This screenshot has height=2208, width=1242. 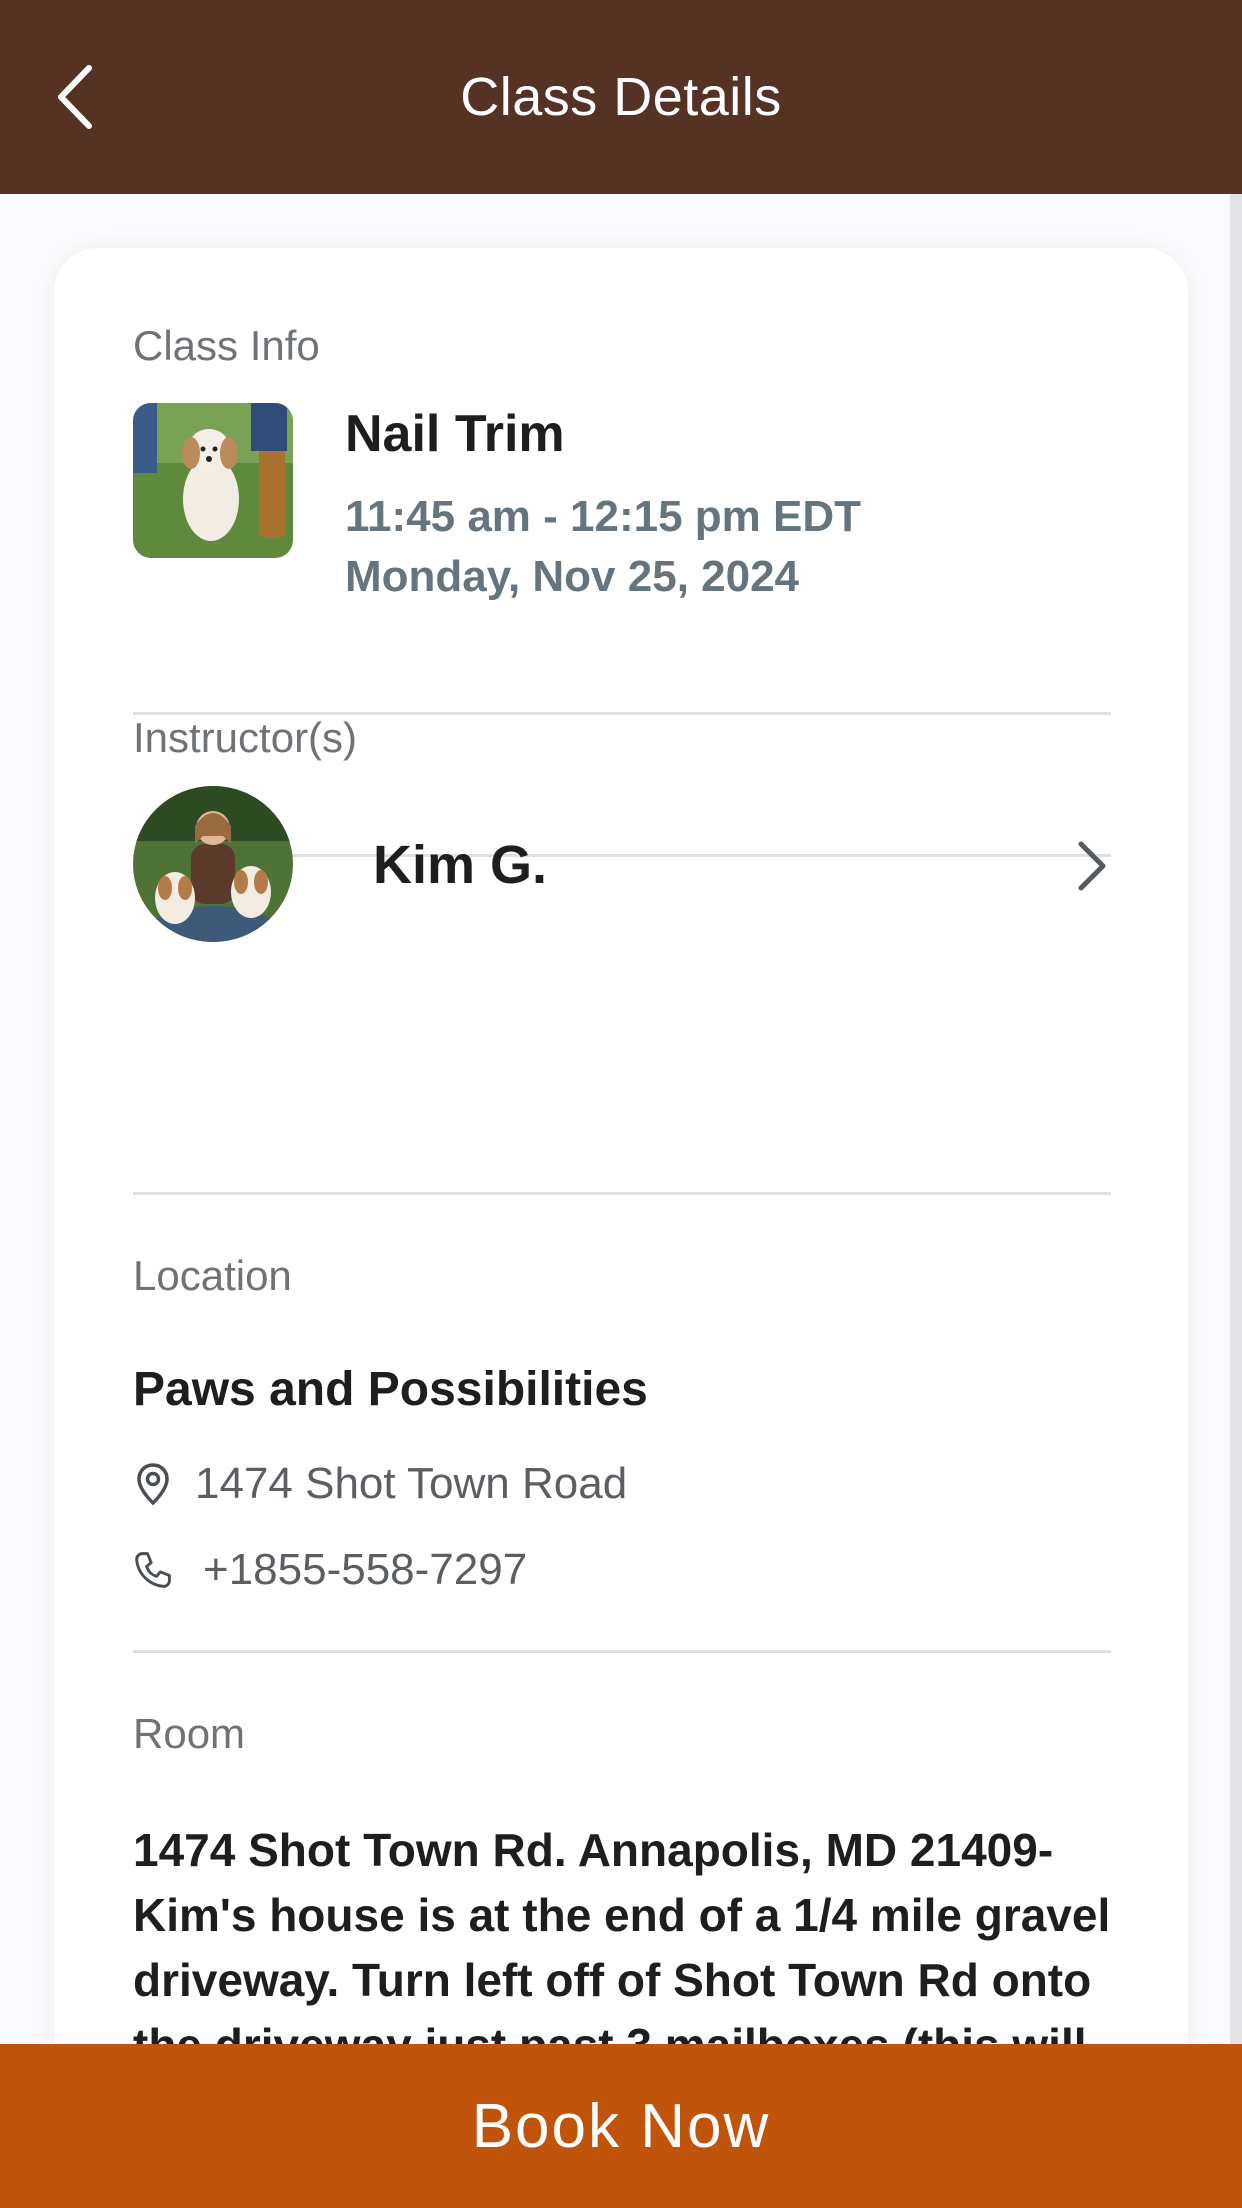 I want to click on top-app-bar: Class Details, so click(x=621, y=97).